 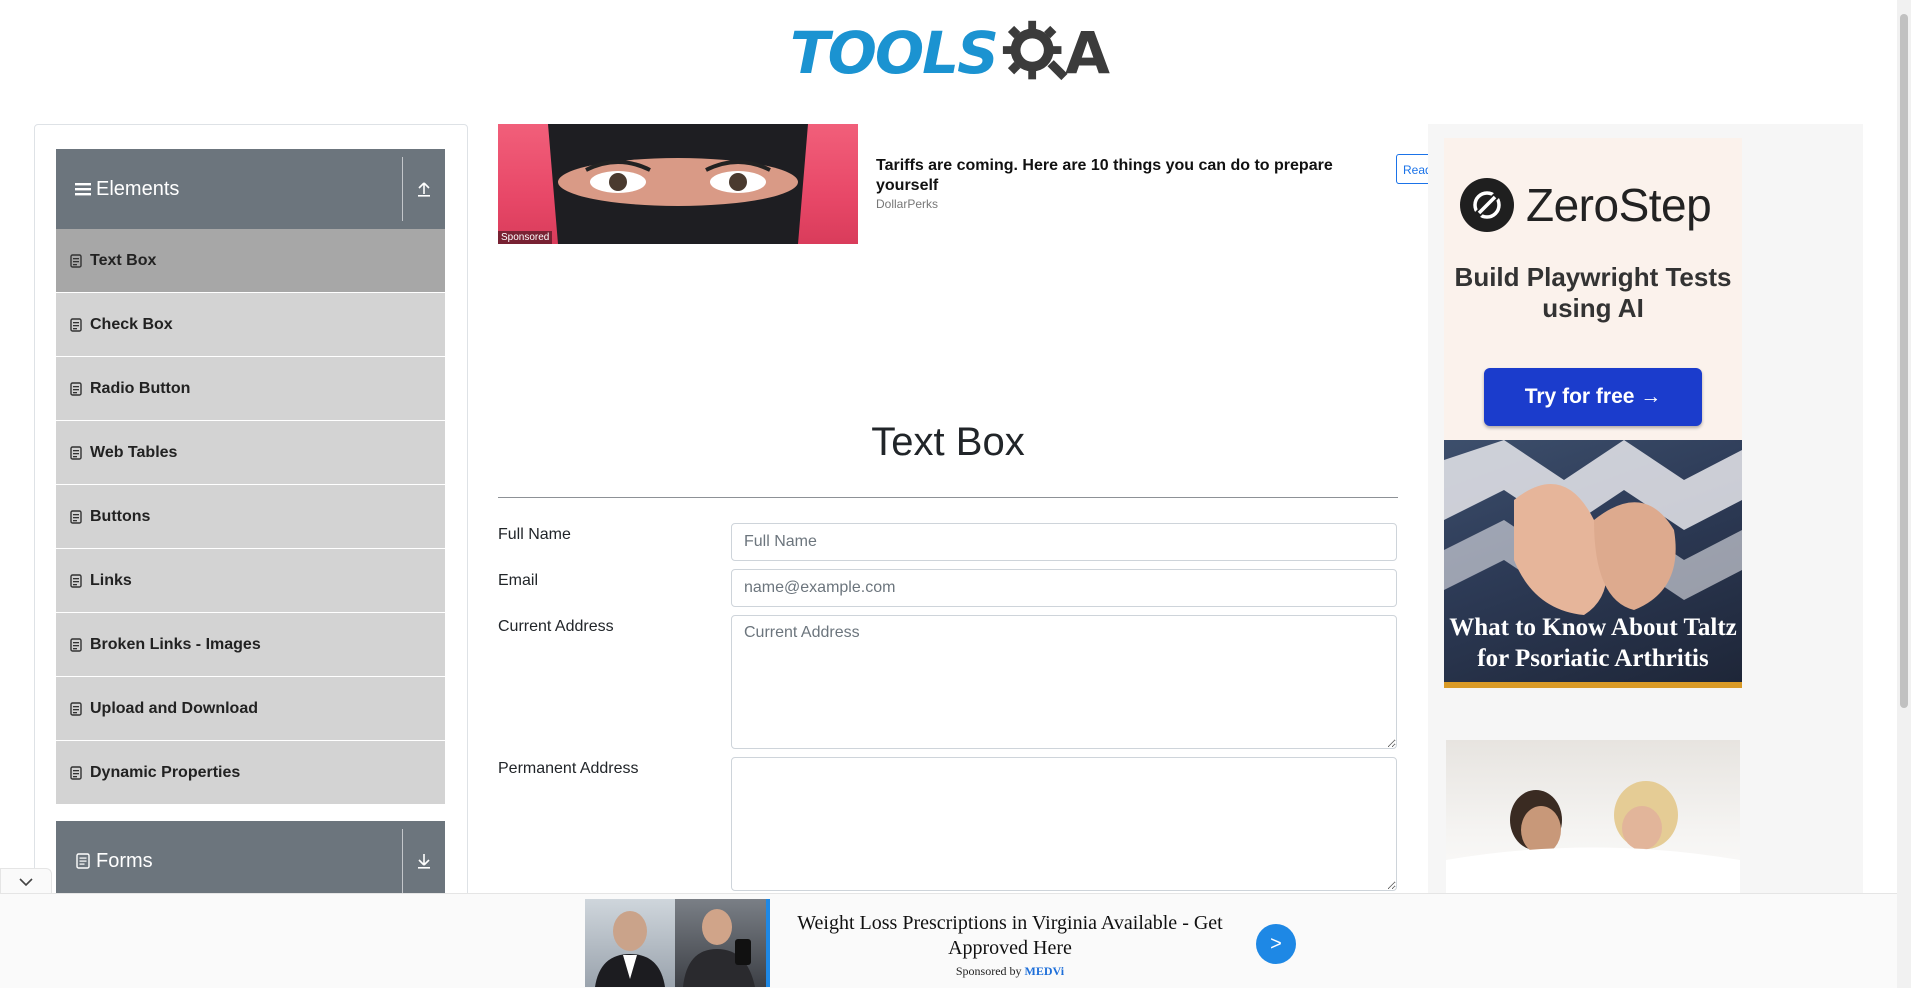 I want to click on bottom-ad-sponsor: Sponsored by MEDVi, so click(x=1010, y=971).